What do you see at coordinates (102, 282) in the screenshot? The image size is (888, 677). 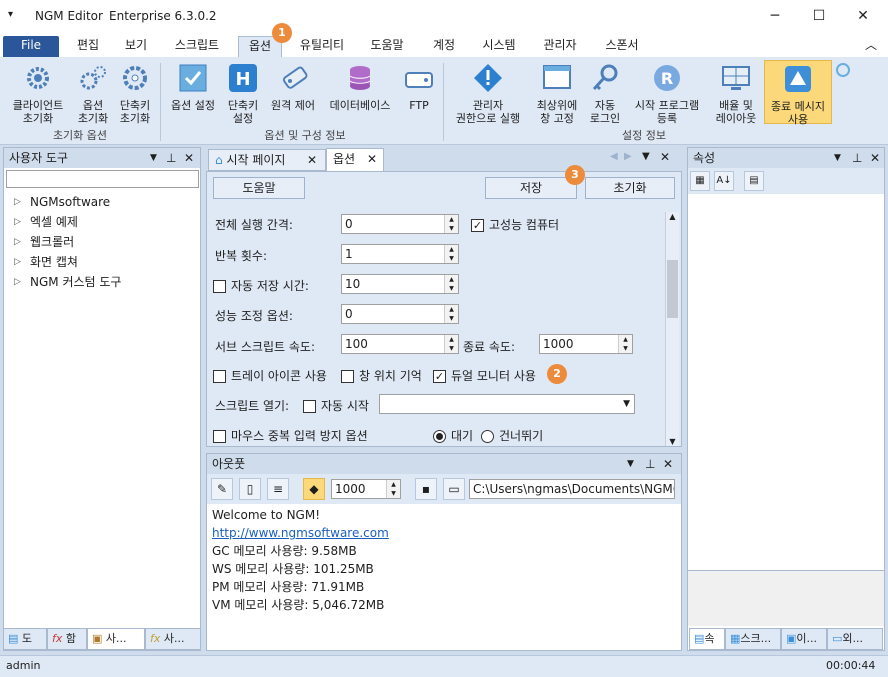 I see `tree-item: NGM 커스텀 도구` at bounding box center [102, 282].